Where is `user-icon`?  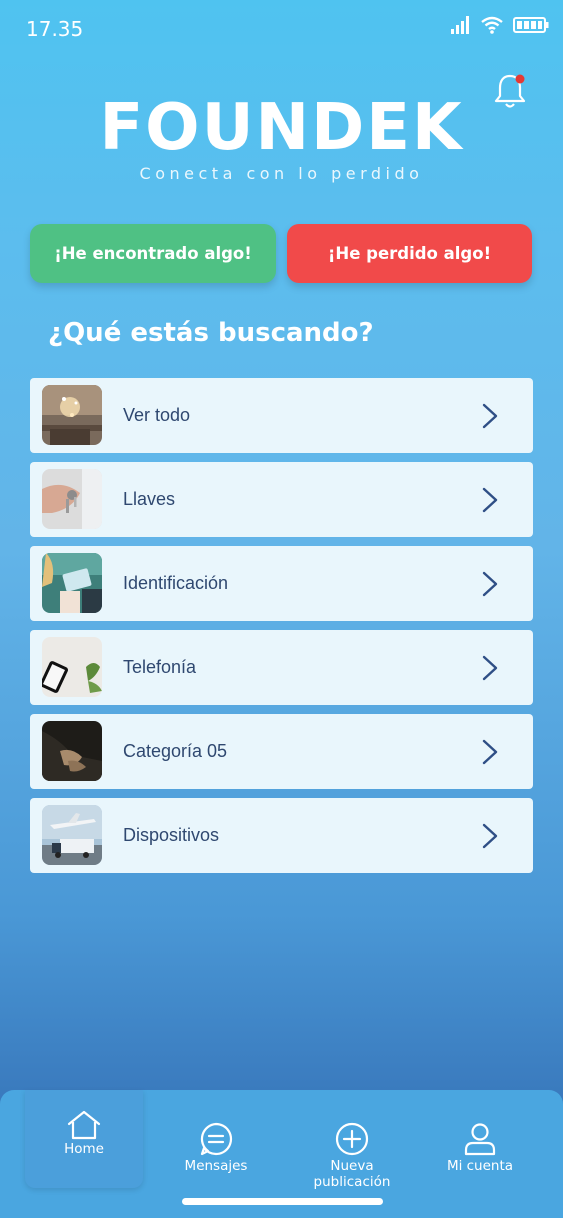
user-icon is located at coordinates (480, 1139).